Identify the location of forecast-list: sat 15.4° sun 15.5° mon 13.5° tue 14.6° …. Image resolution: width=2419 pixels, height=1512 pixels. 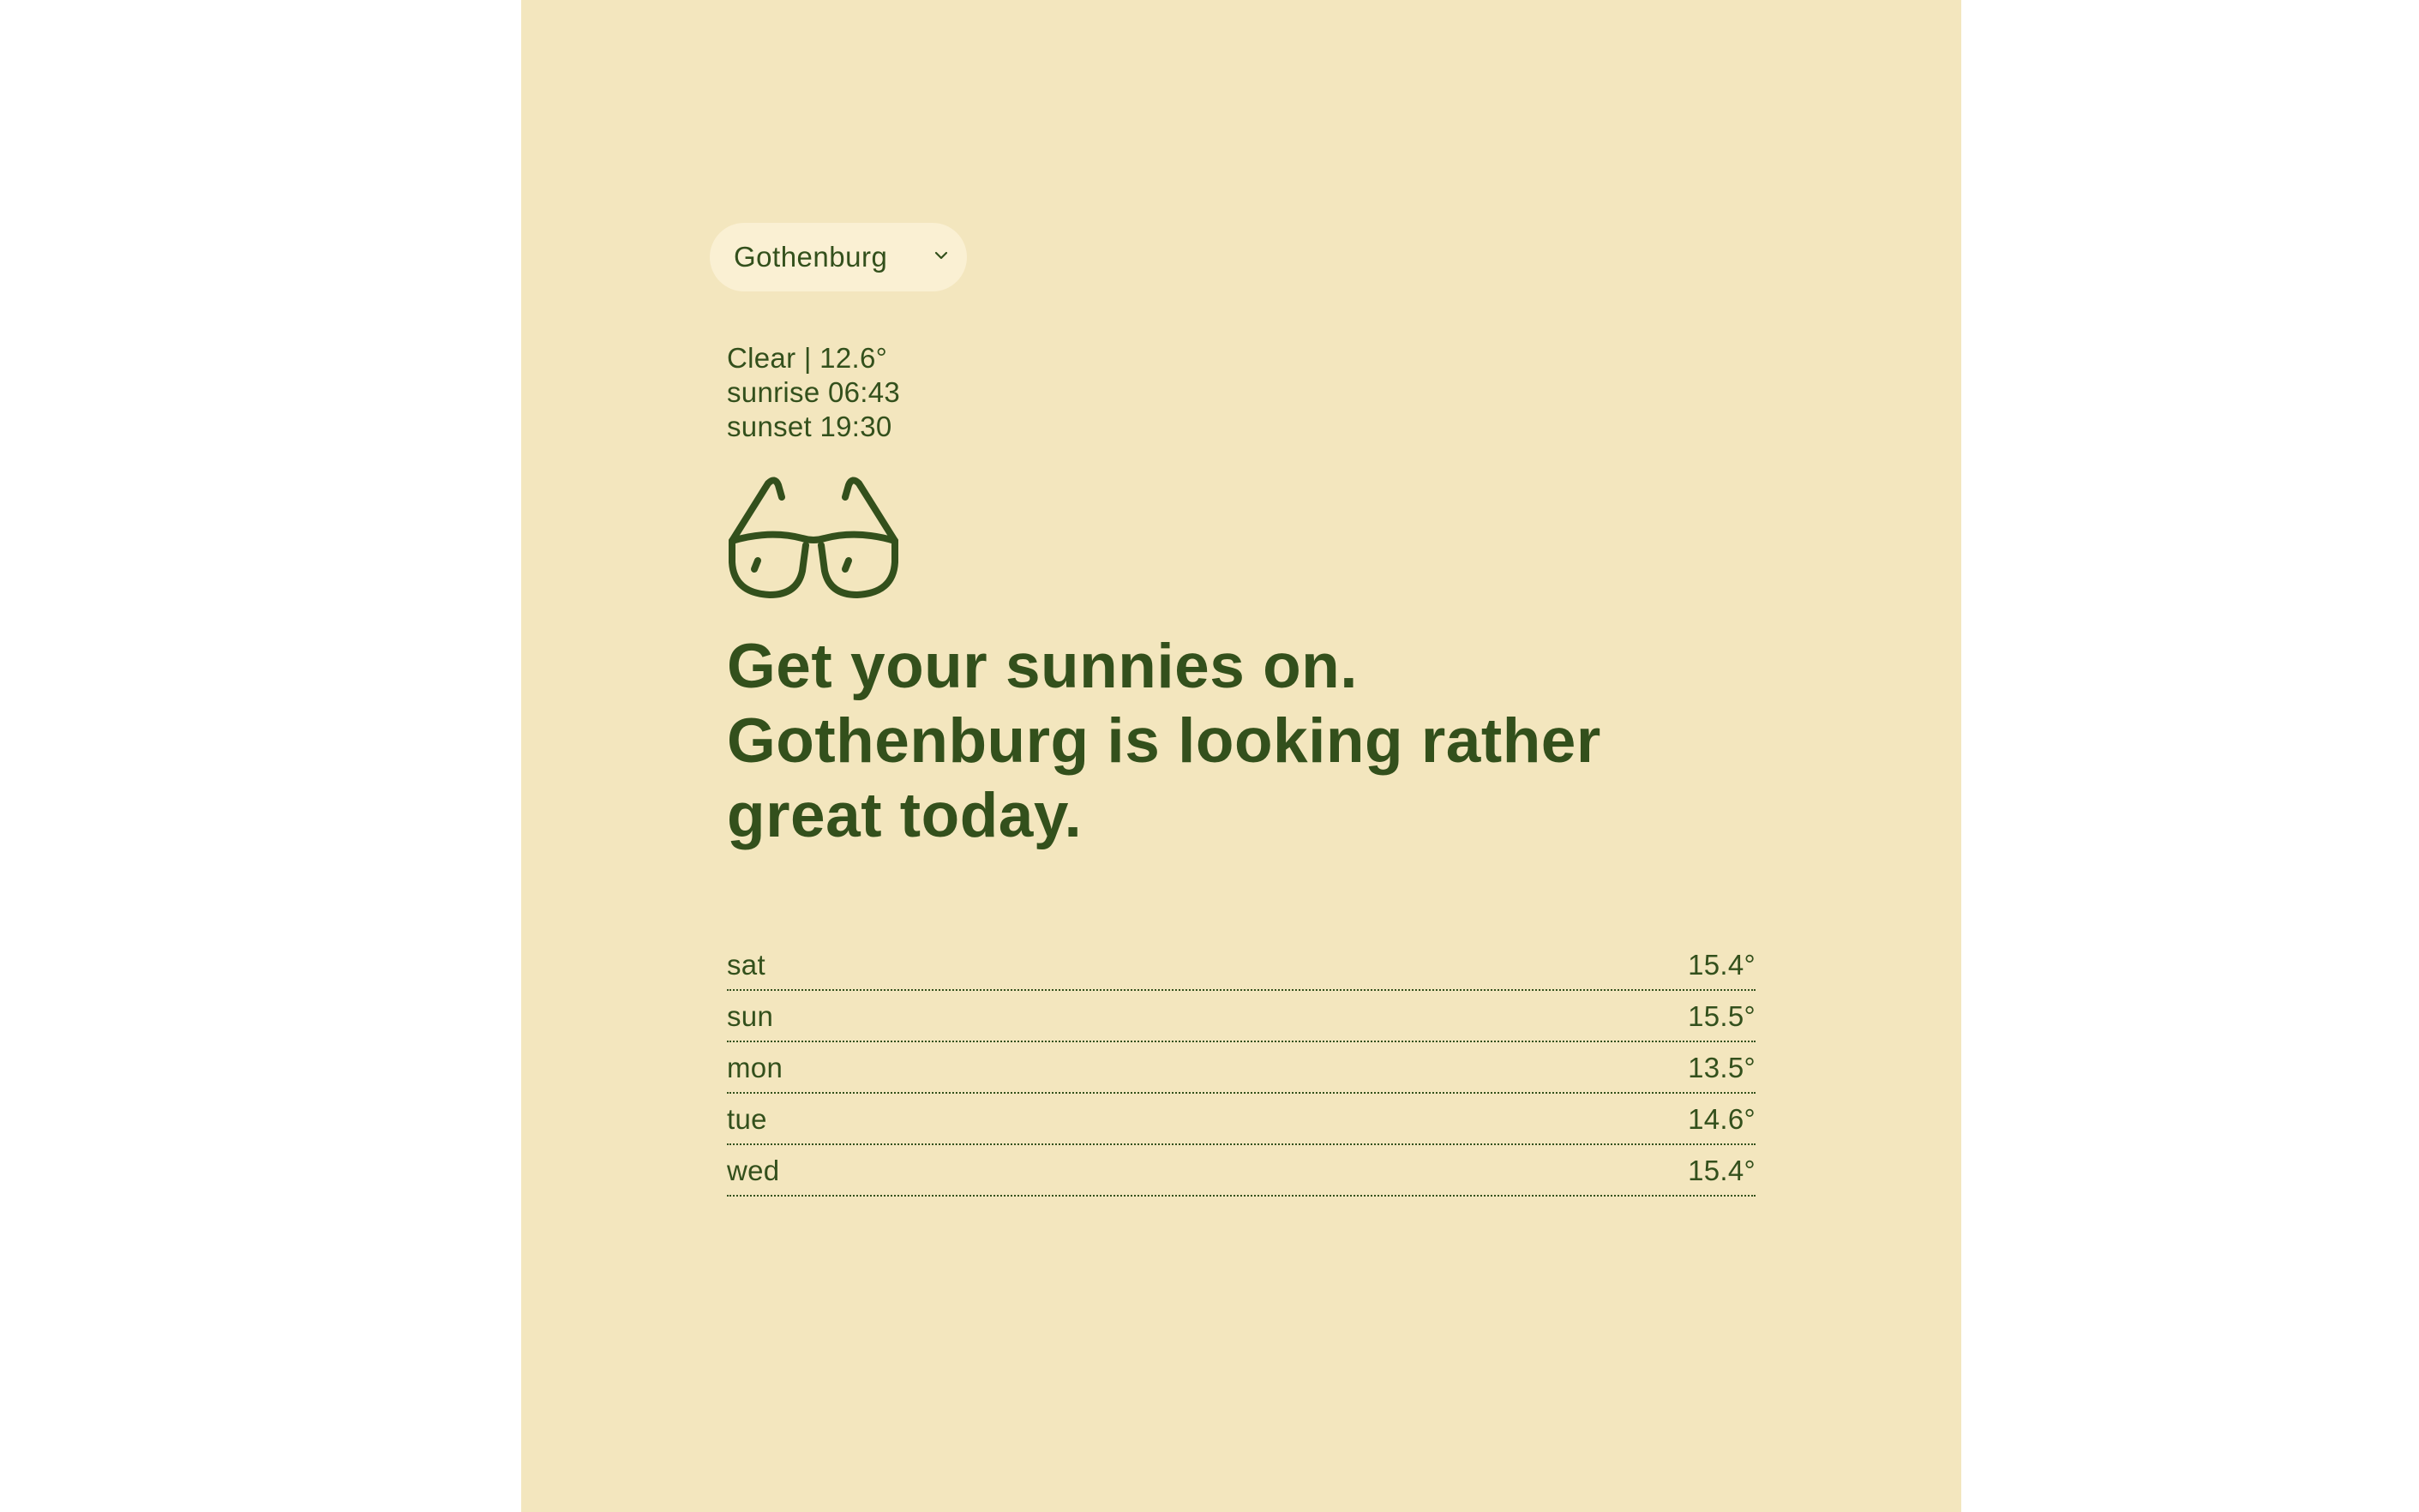
(1241, 1068).